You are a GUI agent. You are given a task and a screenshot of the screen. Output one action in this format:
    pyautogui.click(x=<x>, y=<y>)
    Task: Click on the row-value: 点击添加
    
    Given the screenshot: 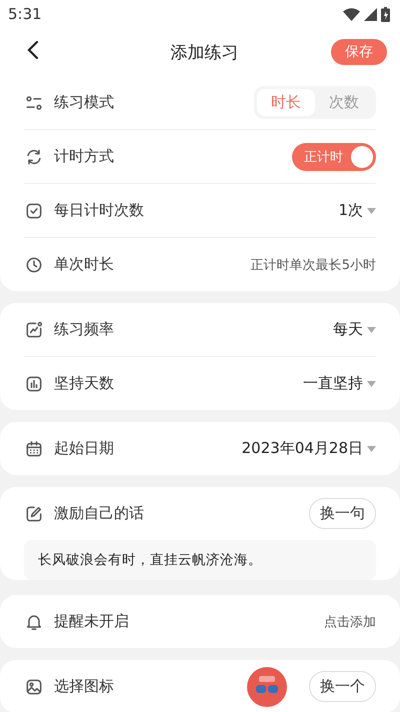 What is the action you would take?
    pyautogui.click(x=350, y=622)
    